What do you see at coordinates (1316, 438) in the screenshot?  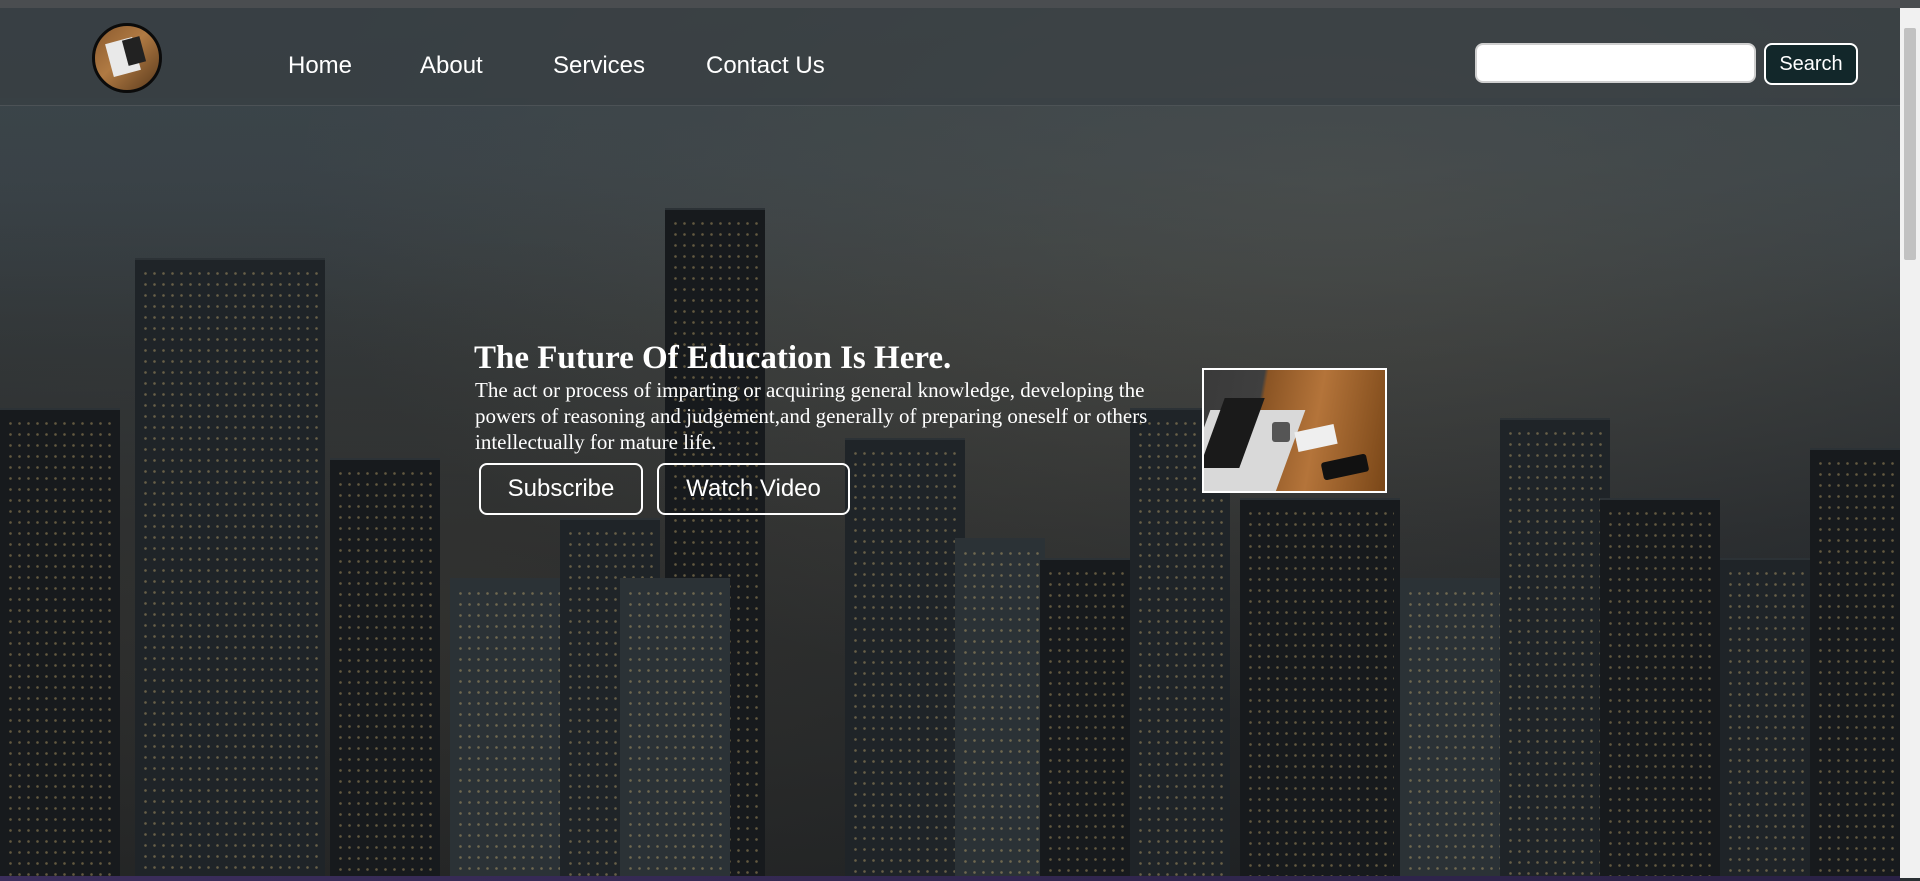 I see `photo-notepad` at bounding box center [1316, 438].